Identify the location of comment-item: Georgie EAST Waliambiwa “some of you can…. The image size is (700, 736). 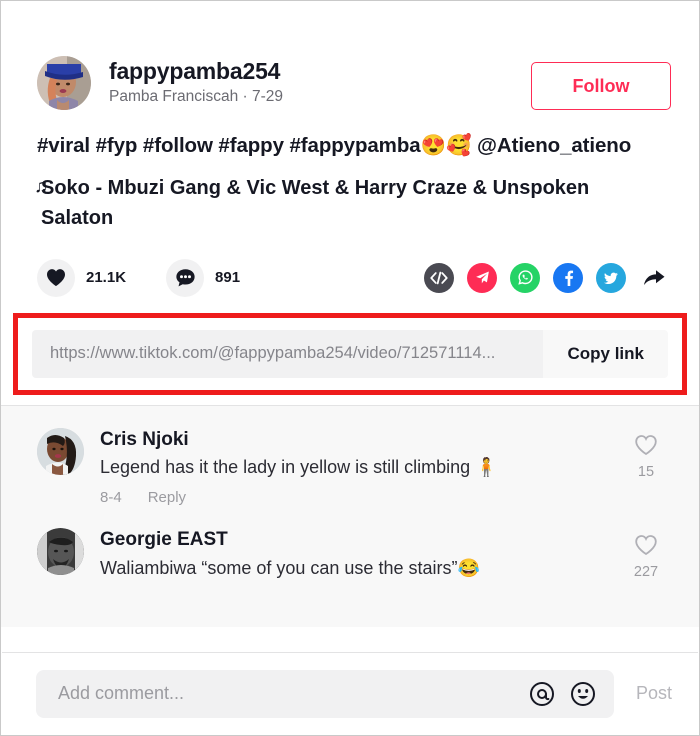
(353, 553).